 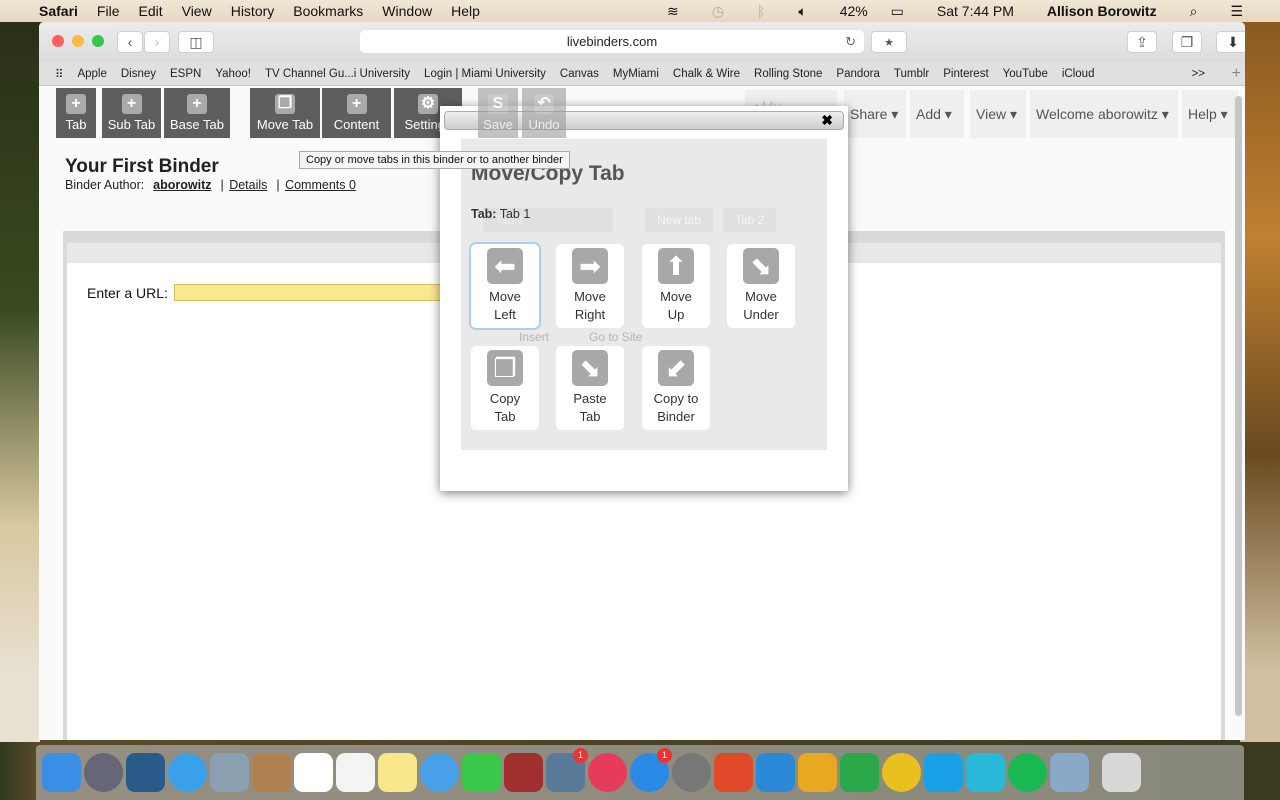 I want to click on menu-edit: Edit, so click(x=150, y=11).